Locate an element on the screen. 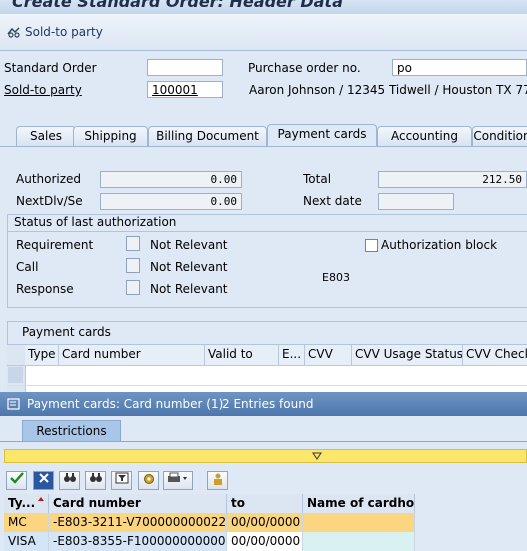  find-button is located at coordinates (69, 480).